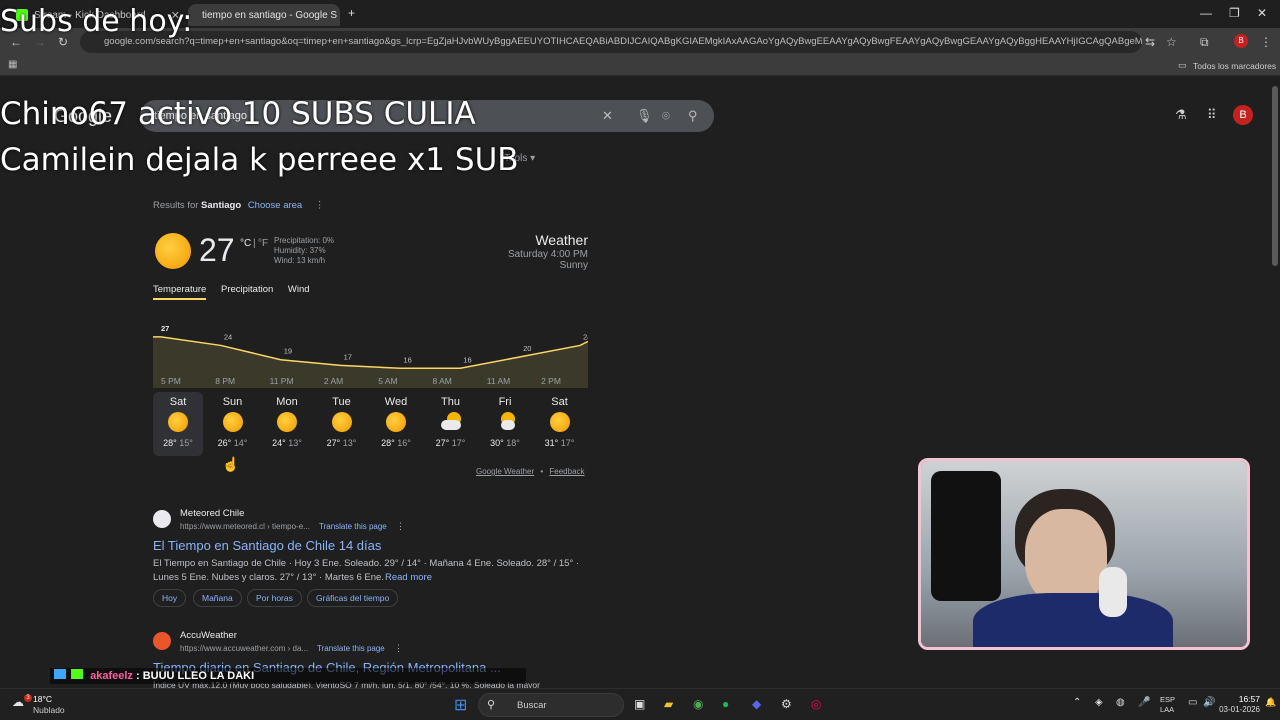  Describe the element at coordinates (1192, 702) in the screenshot. I see `network-icon: ▭` at that location.